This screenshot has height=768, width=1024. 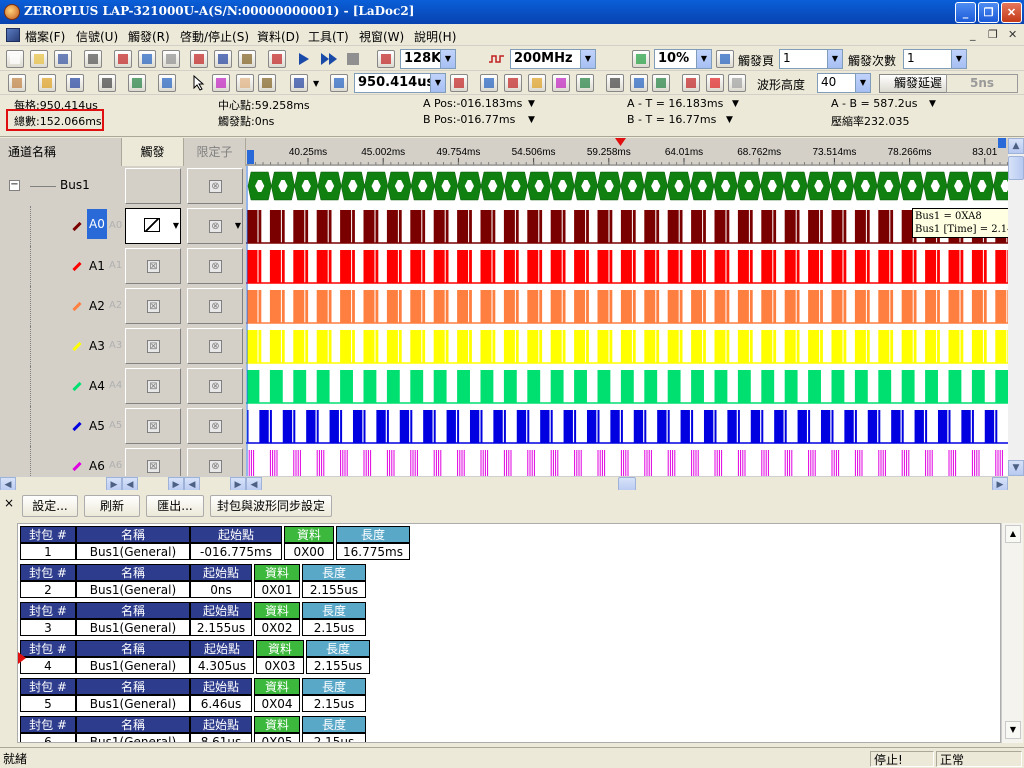 What do you see at coordinates (585, 83) in the screenshot?
I see `bar-add-icon` at bounding box center [585, 83].